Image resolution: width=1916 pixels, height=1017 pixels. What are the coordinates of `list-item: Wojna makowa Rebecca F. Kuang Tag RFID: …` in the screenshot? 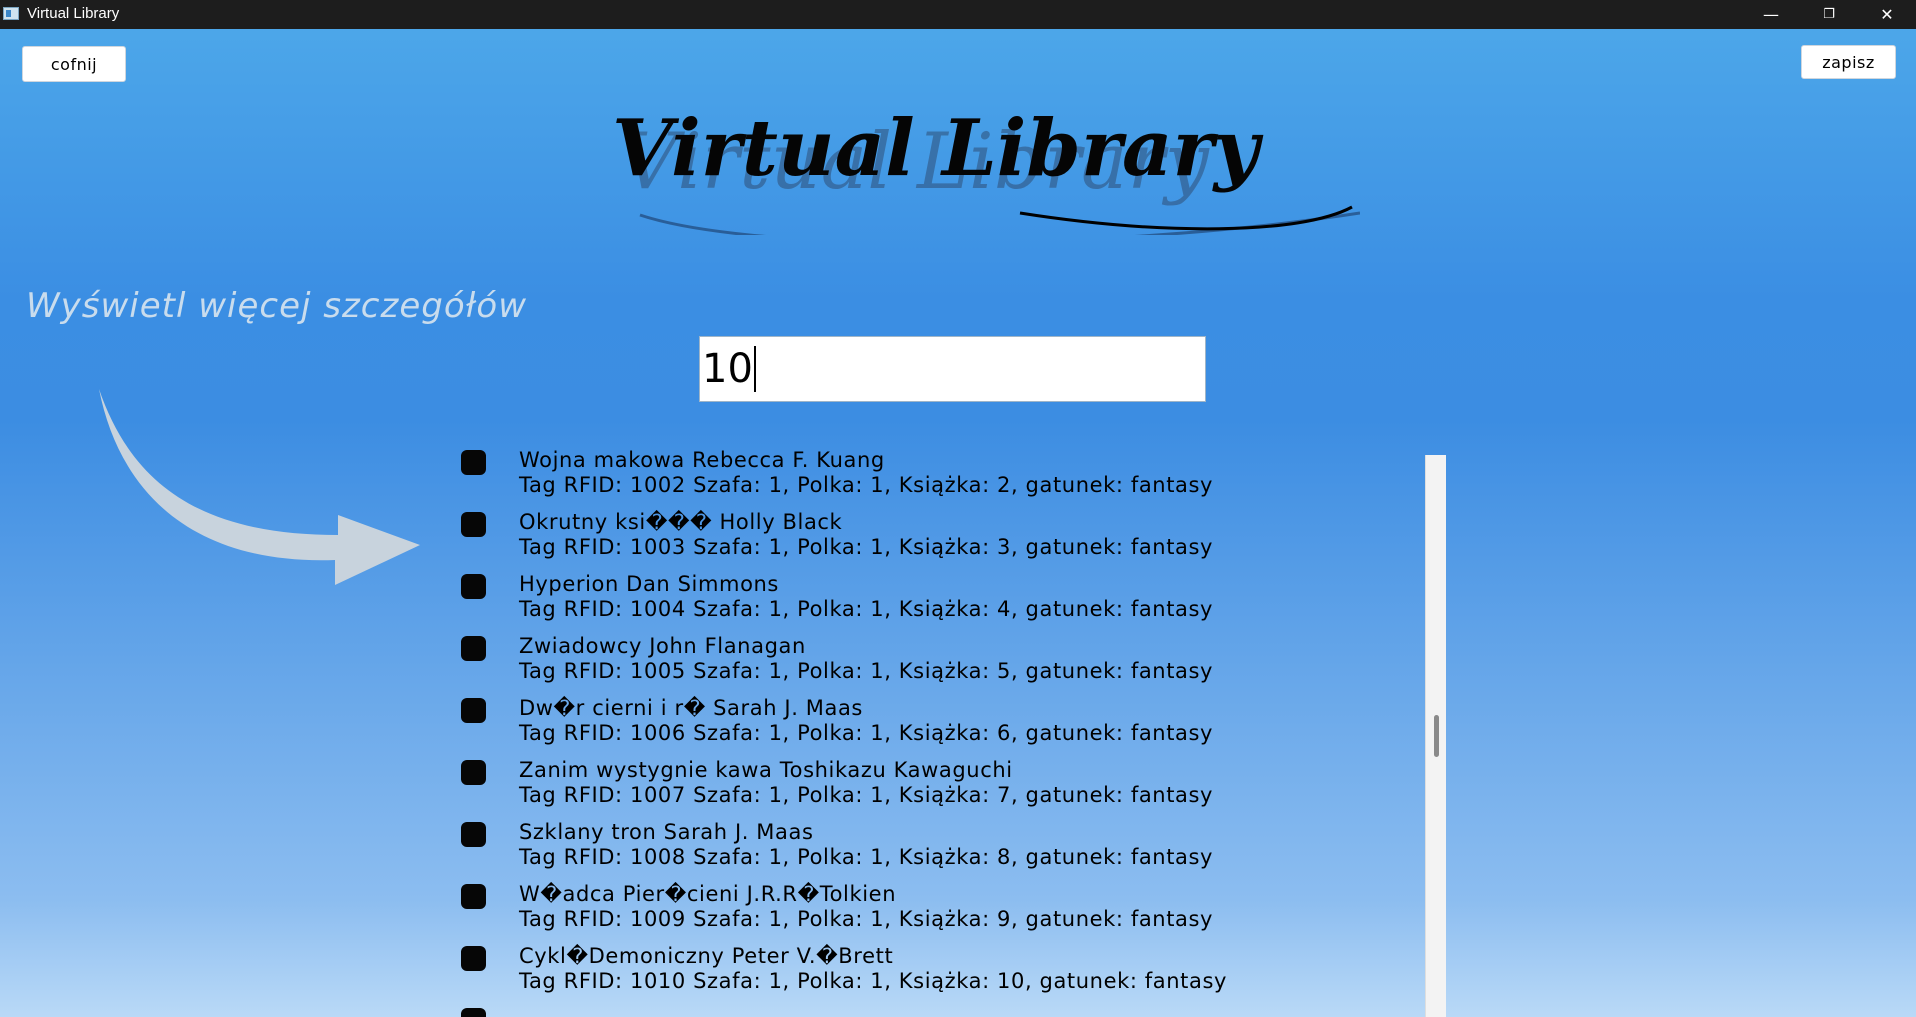 It's located at (905, 471).